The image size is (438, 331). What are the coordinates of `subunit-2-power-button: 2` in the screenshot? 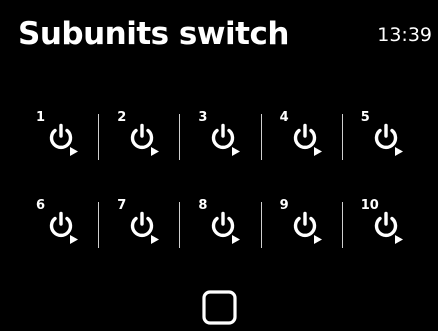 It's located at (142, 137).